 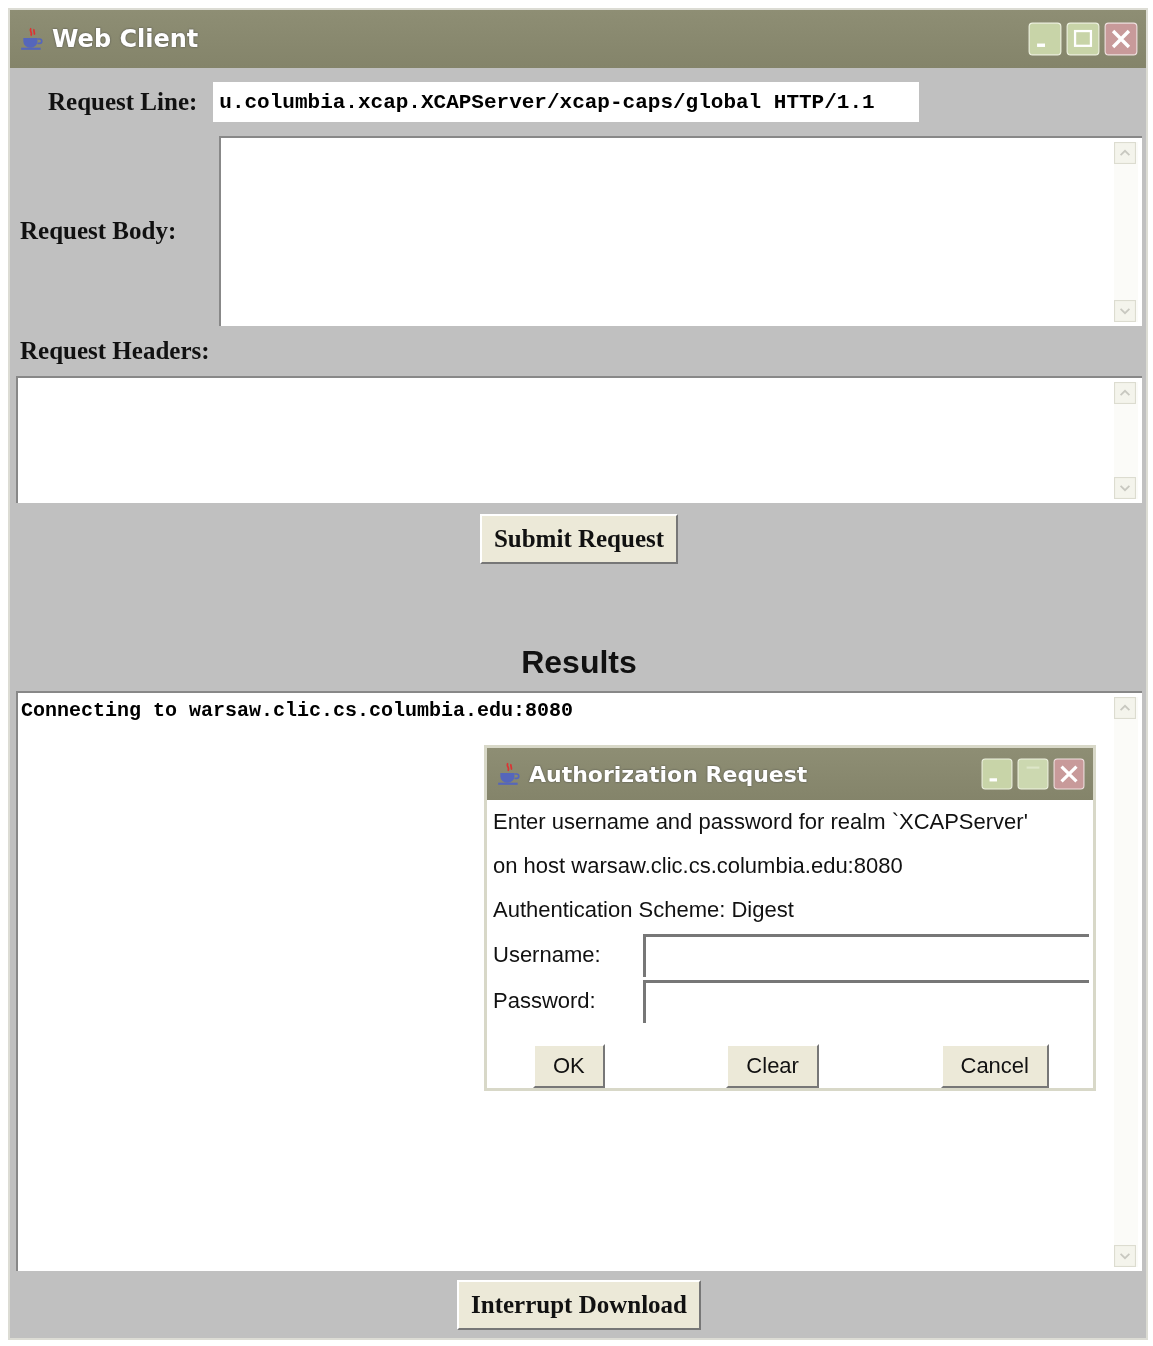 What do you see at coordinates (761, 822) in the screenshot?
I see `dialog-message: Enter username and password for realm `XCAPServer'` at bounding box center [761, 822].